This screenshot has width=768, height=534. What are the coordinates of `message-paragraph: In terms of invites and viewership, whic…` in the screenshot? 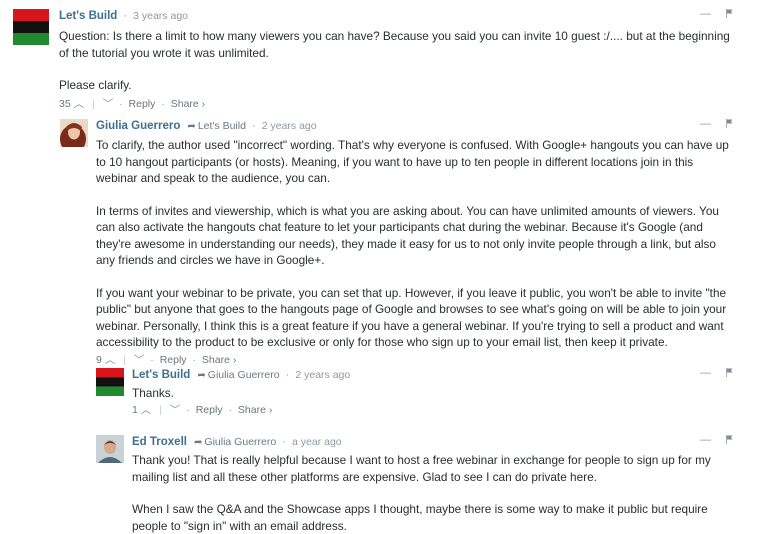 It's located at (407, 235).